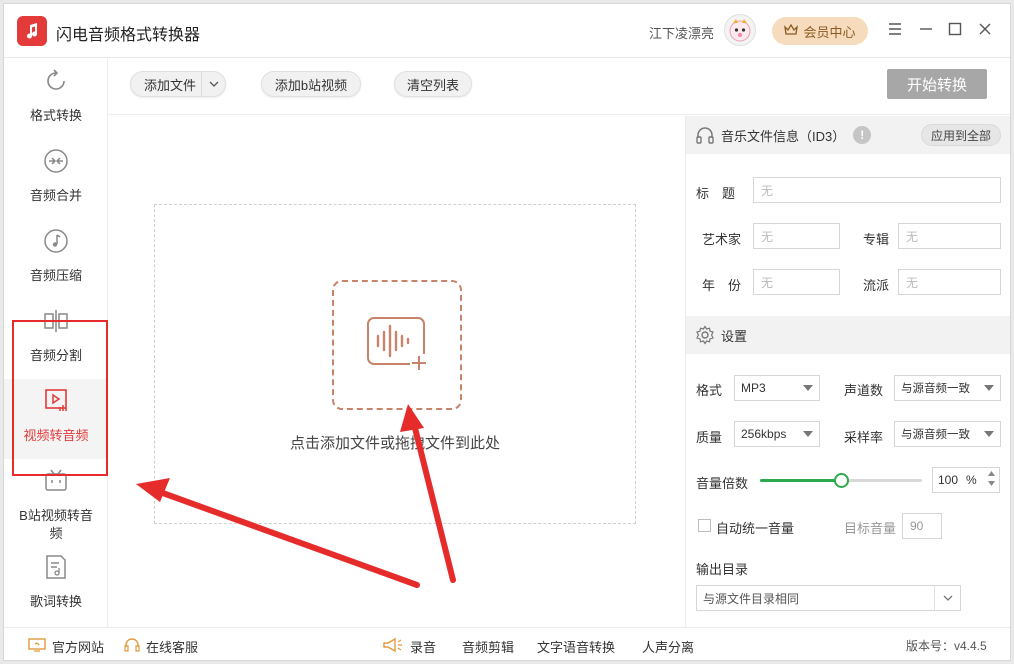 The image size is (1014, 664). Describe the element at coordinates (507, 31) in the screenshot. I see `title-bar: 闪电音频格式转换器 江下凌漂亮 会员中心` at that location.